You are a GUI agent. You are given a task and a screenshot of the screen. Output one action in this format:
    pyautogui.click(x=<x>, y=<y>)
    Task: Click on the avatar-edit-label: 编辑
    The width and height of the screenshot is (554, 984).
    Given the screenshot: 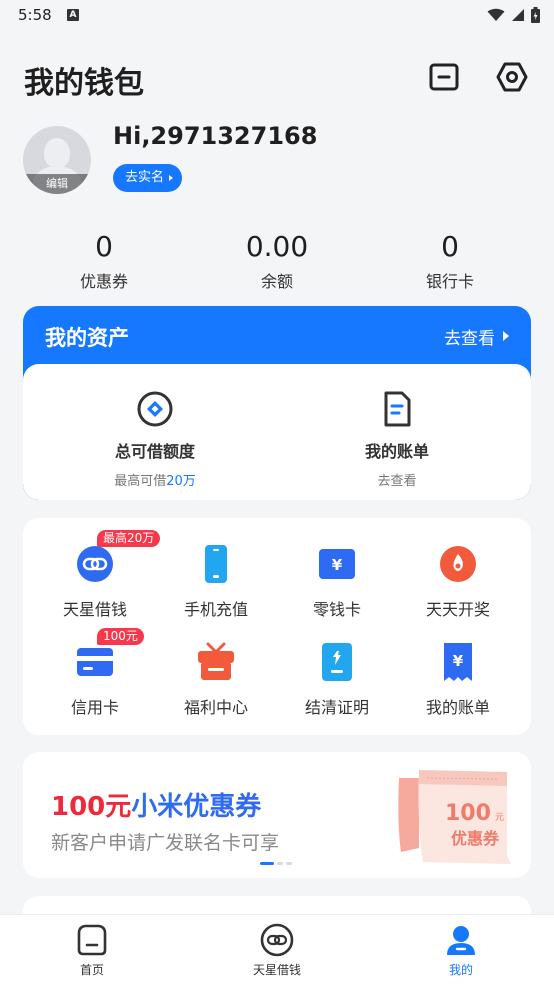 What is the action you would take?
    pyautogui.click(x=57, y=184)
    